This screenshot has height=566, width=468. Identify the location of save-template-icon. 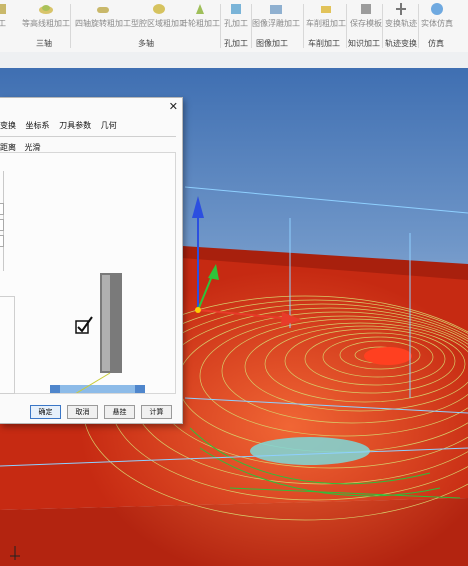
(366, 9).